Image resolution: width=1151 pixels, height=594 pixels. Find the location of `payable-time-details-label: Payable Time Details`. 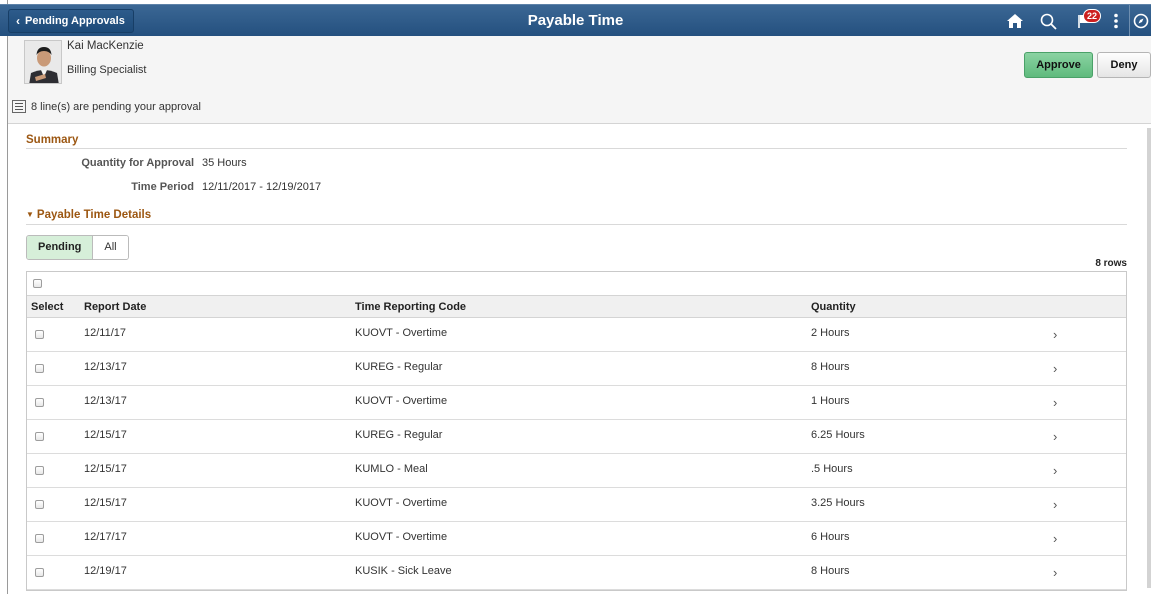

payable-time-details-label: Payable Time Details is located at coordinates (94, 215).